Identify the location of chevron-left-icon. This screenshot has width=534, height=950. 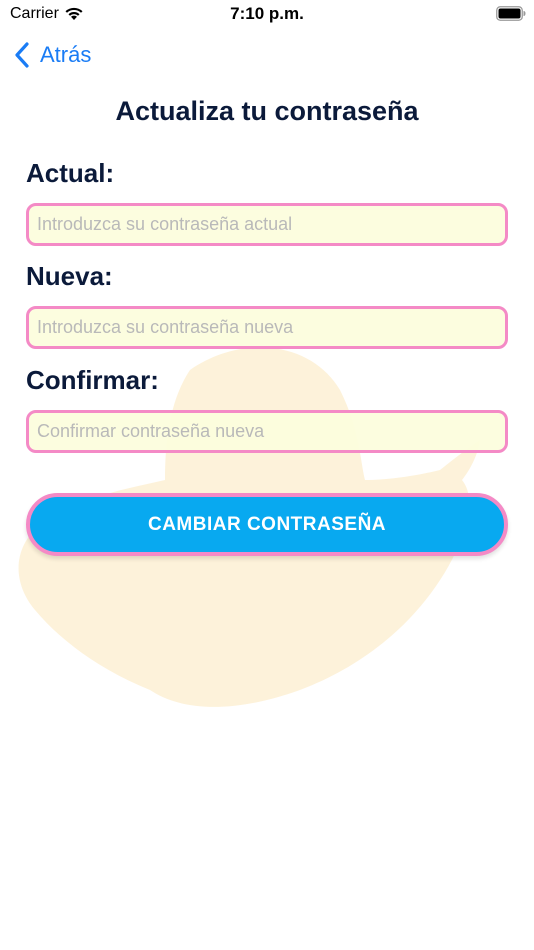
(22, 55).